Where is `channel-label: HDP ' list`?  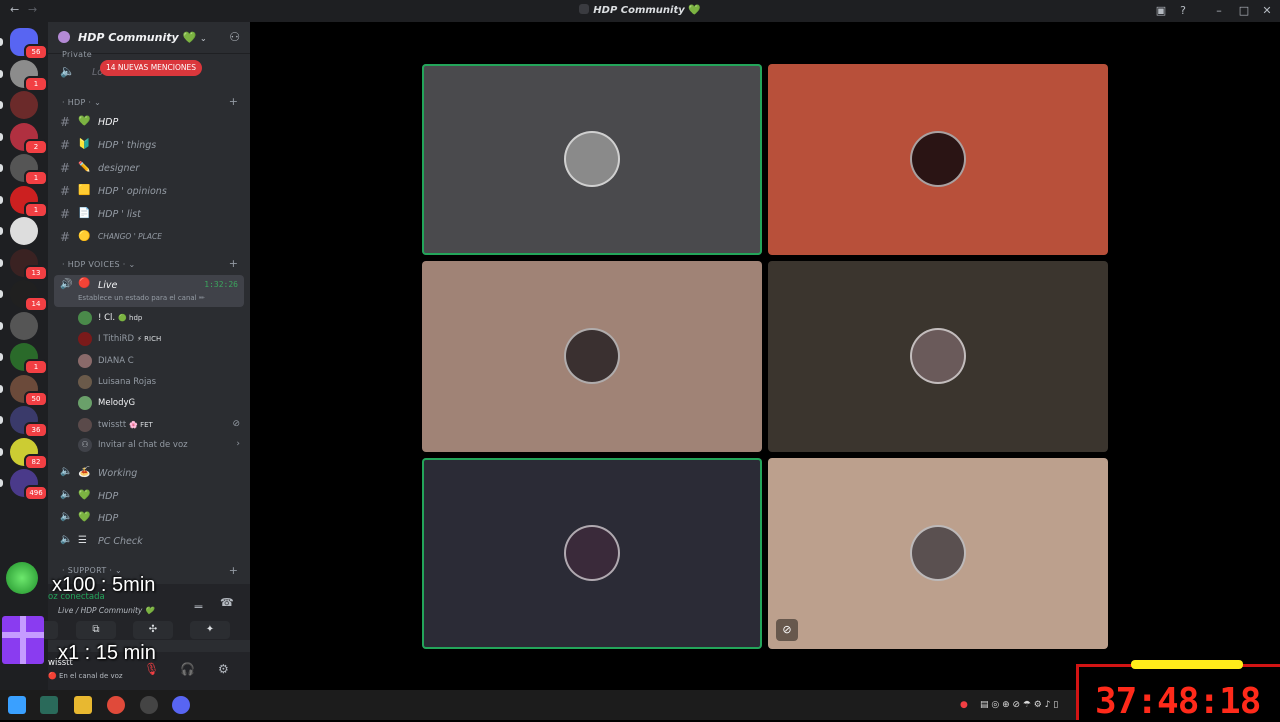
channel-label: HDP ' list is located at coordinates (119, 214).